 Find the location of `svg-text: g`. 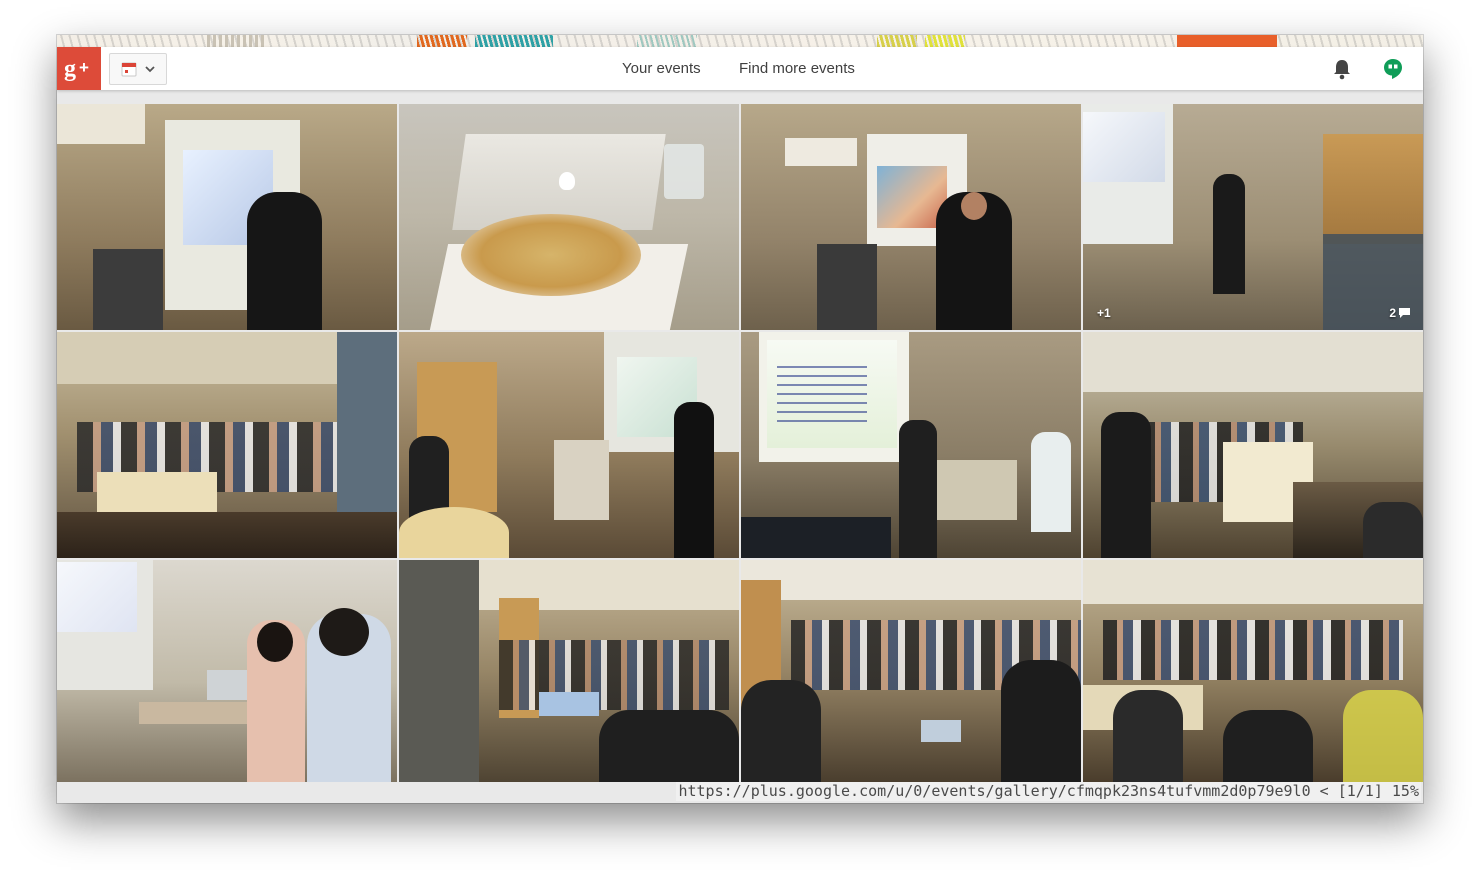

svg-text: g is located at coordinates (70, 69).